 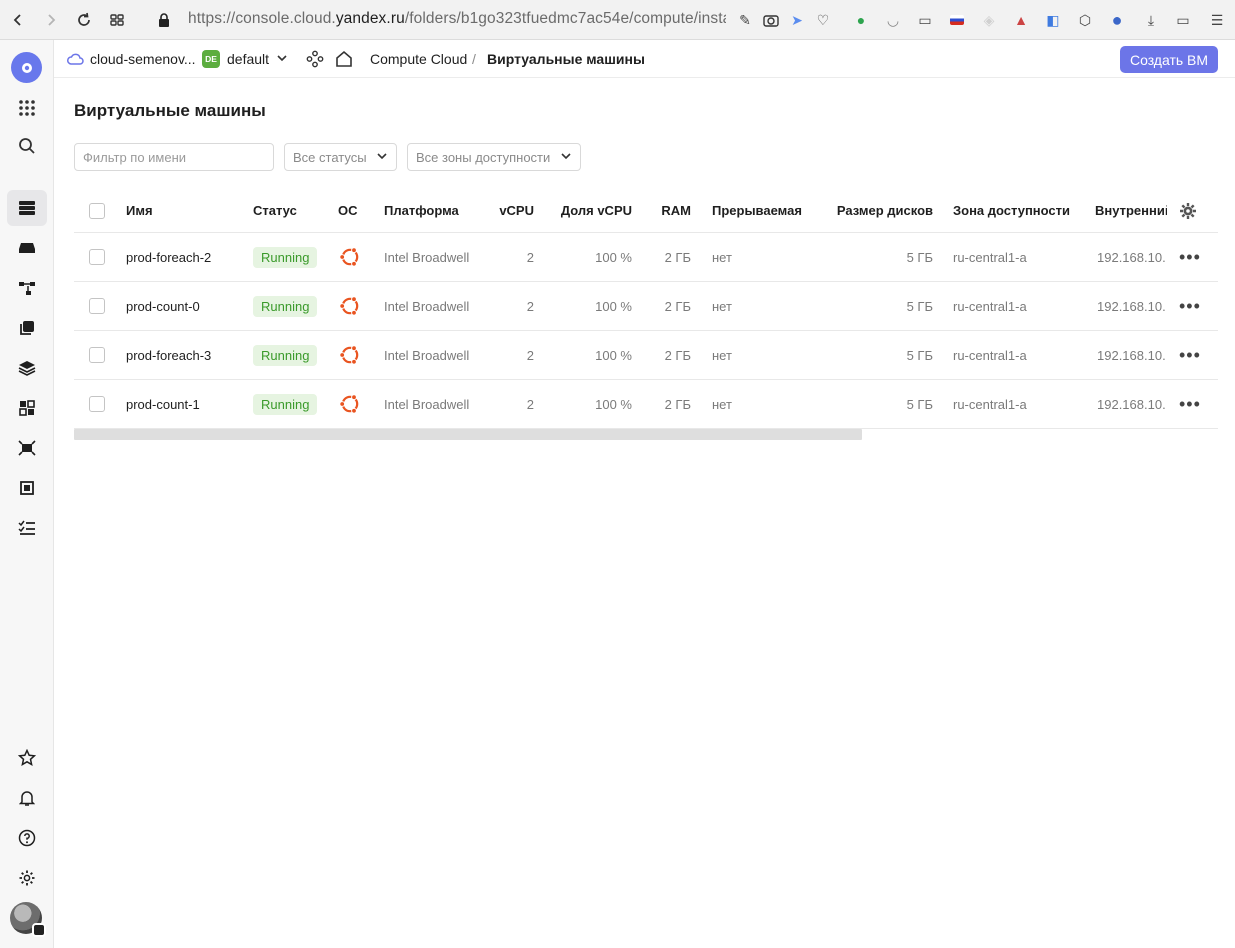 What do you see at coordinates (27, 146) in the screenshot?
I see `search-icon` at bounding box center [27, 146].